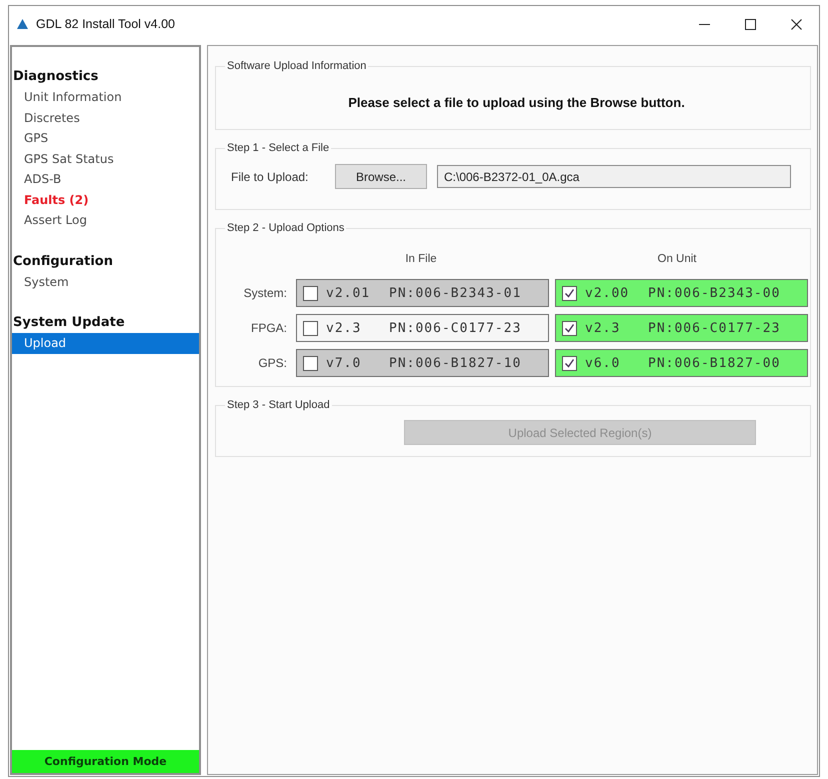 Image resolution: width=828 pixels, height=779 pixels. Describe the element at coordinates (297, 66) in the screenshot. I see `group-title: Software Upload Information` at that location.